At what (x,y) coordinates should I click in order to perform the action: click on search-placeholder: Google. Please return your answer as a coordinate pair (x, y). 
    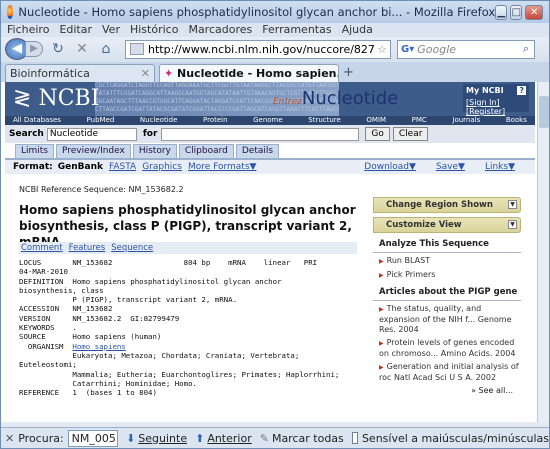
    Looking at the image, I should click on (467, 49).